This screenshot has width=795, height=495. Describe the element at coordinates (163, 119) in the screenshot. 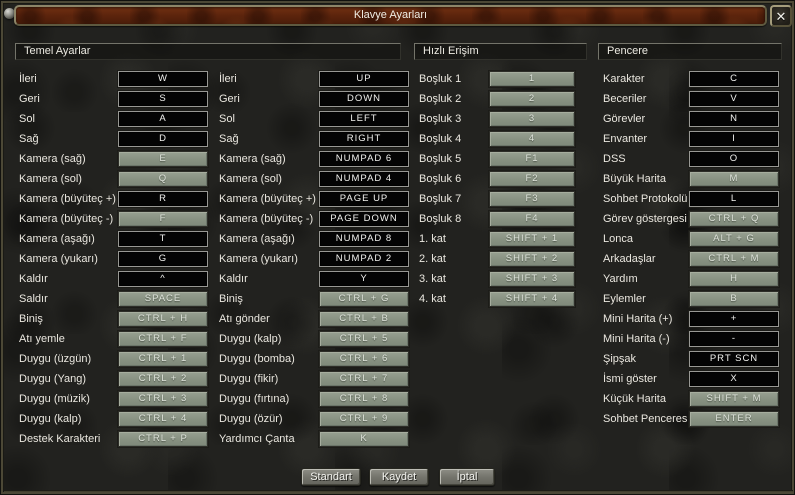

I see `keybind-button: A` at that location.